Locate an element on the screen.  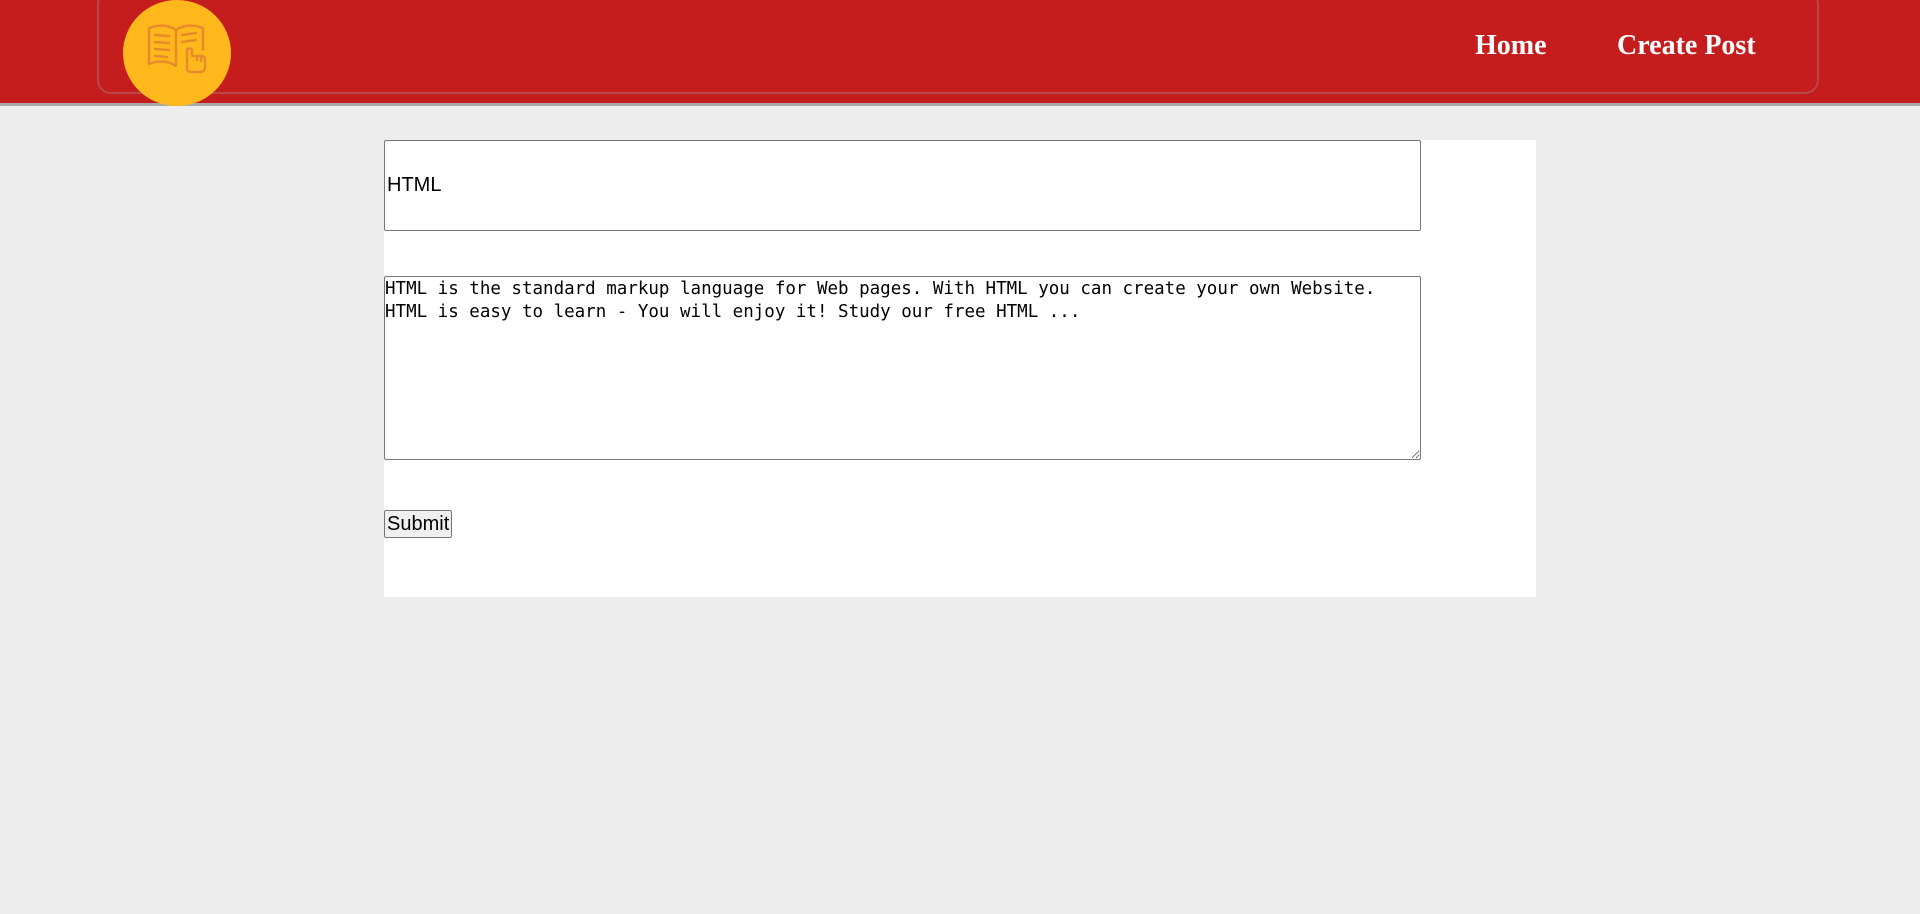
header-frame is located at coordinates (958, 47).